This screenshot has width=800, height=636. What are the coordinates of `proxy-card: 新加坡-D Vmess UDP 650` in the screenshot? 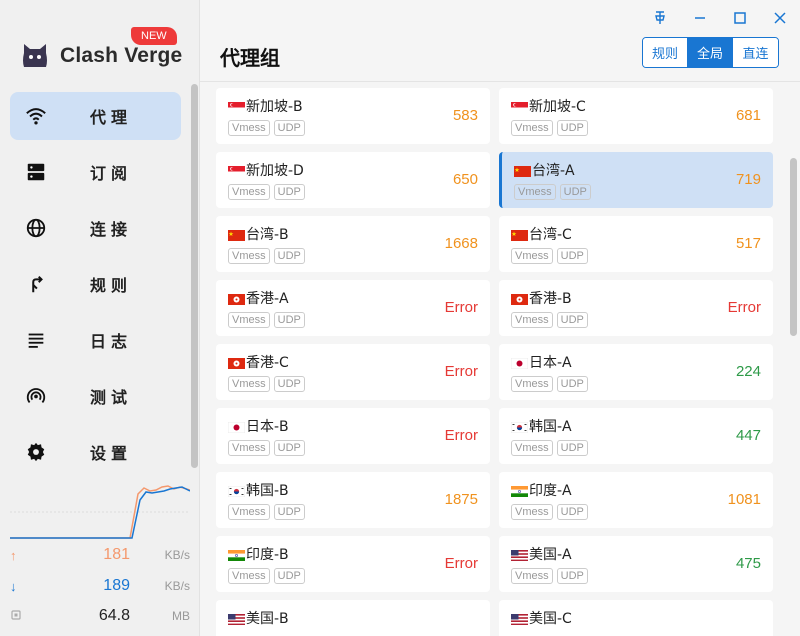 It's located at (353, 180).